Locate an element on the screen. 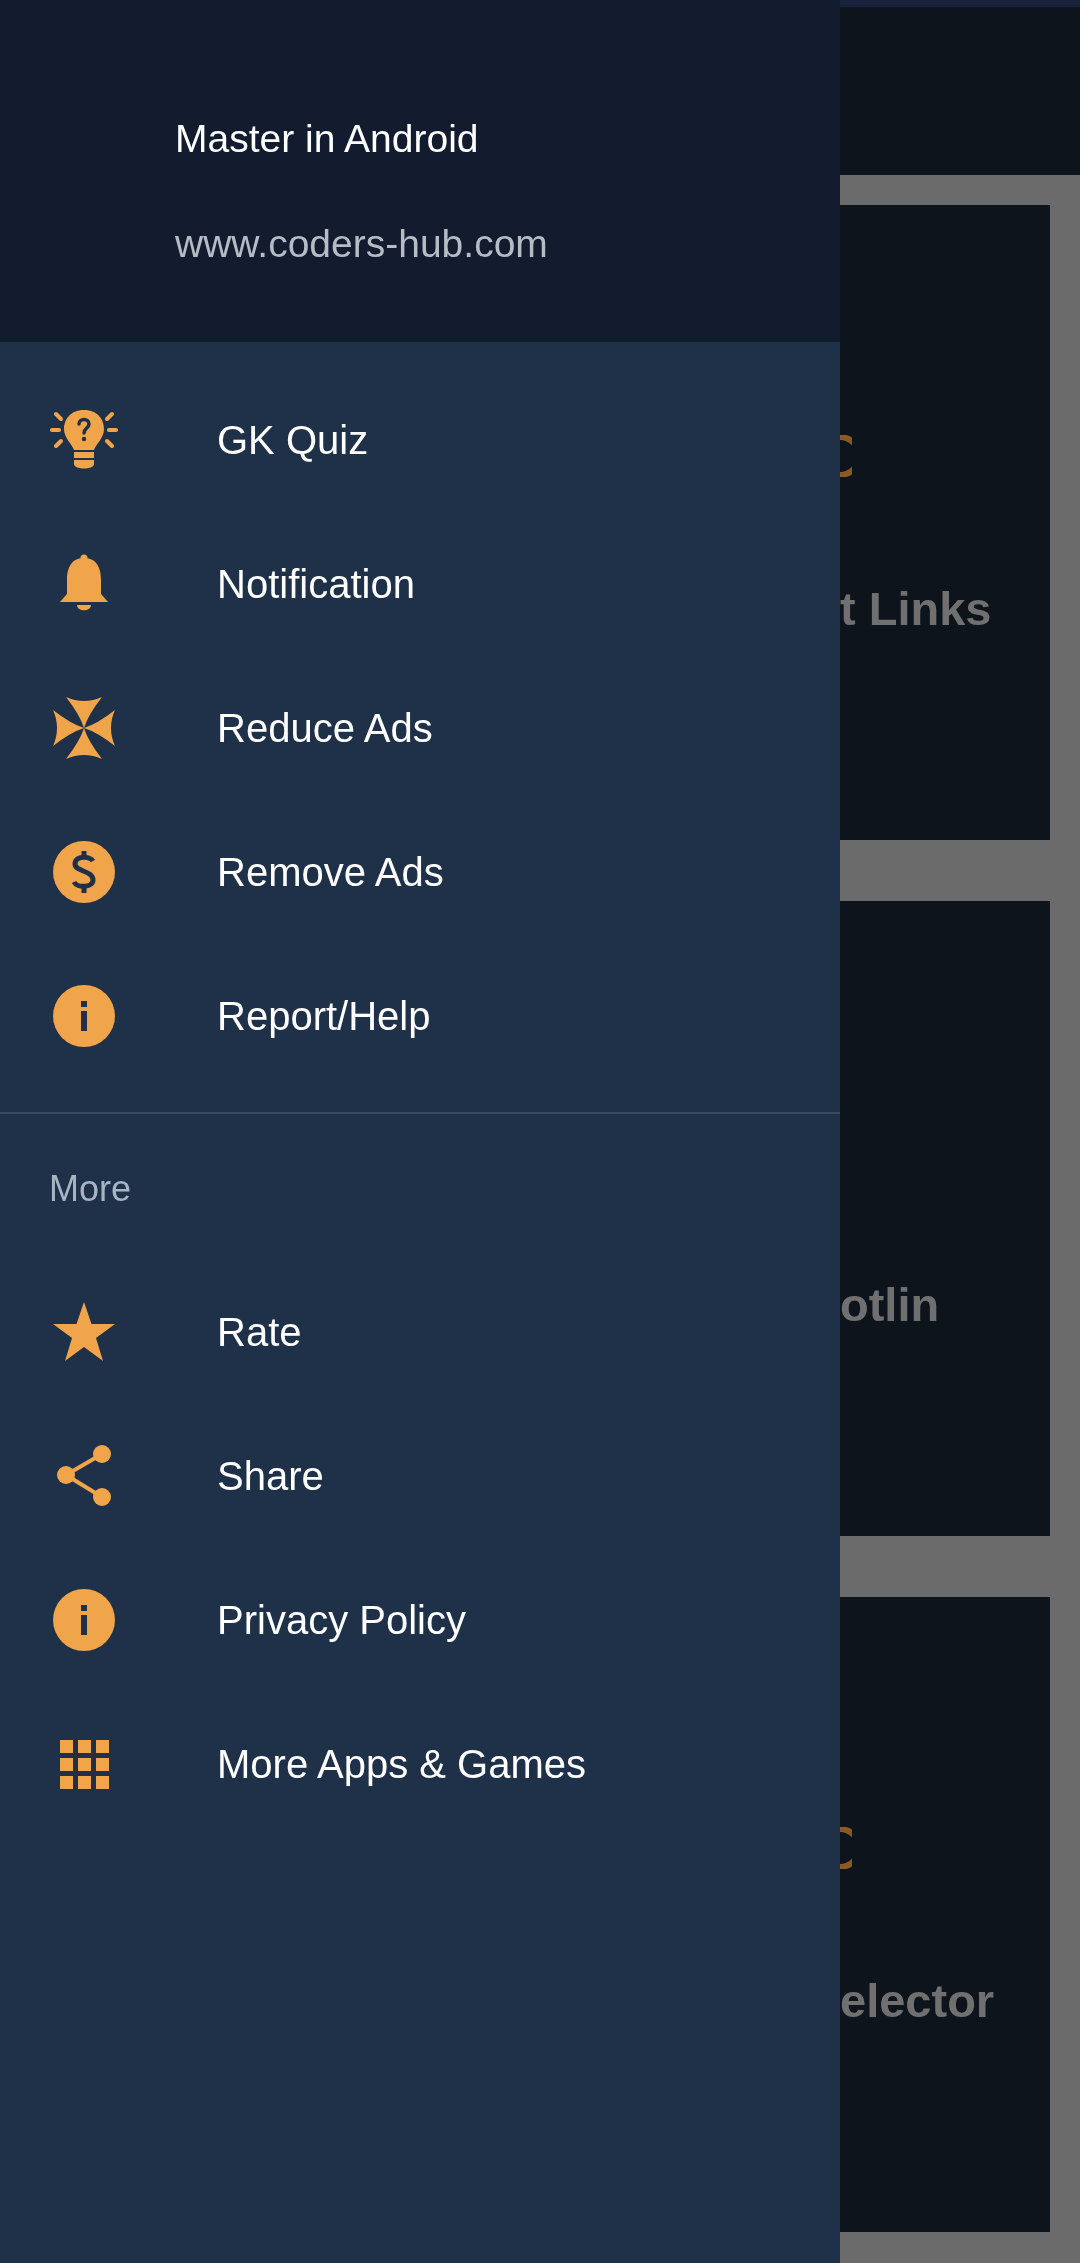 This screenshot has height=2263, width=1080. star-icon is located at coordinates (84, 1332).